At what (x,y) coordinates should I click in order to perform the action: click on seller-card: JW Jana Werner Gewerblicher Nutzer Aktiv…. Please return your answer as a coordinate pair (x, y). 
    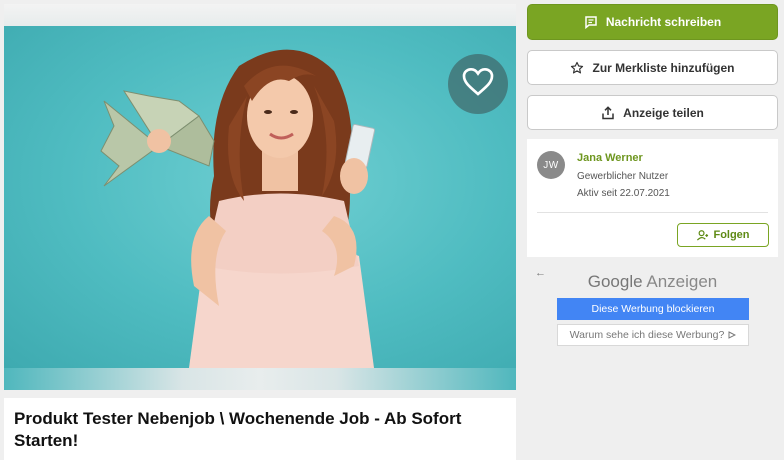
    Looking at the image, I should click on (652, 198).